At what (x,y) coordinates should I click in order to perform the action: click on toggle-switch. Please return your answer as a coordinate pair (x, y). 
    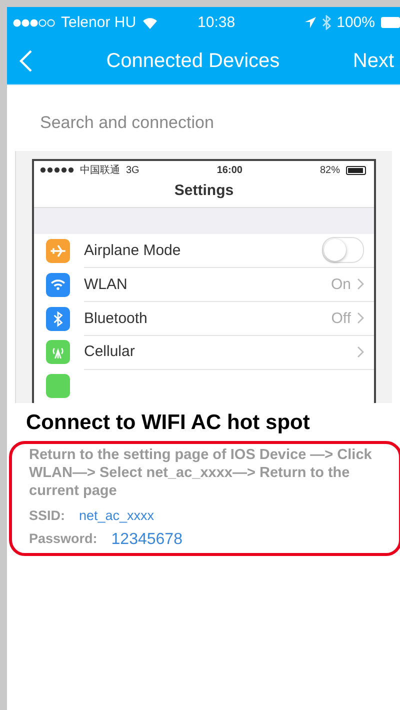
    Looking at the image, I should click on (343, 250).